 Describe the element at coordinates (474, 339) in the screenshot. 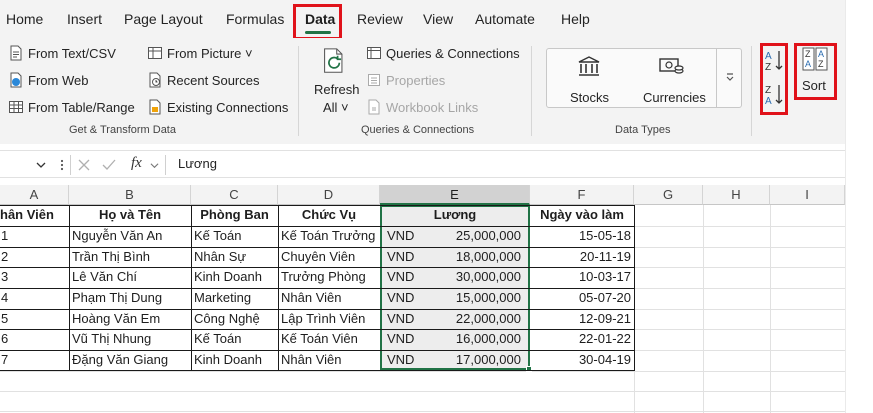

I see `cell-salary: 16,000,000` at that location.